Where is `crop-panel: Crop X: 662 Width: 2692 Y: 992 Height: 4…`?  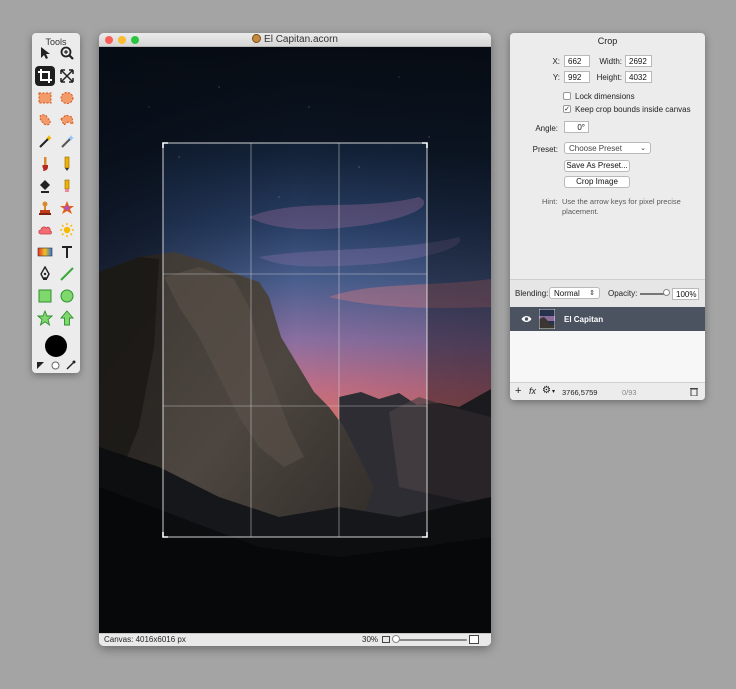
crop-panel: Crop X: 662 Width: 2692 Y: 992 Height: 4… is located at coordinates (607, 216).